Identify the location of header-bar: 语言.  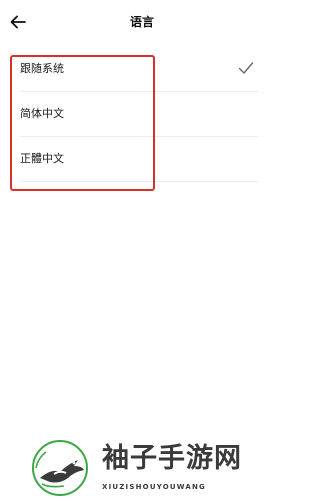
(142, 22).